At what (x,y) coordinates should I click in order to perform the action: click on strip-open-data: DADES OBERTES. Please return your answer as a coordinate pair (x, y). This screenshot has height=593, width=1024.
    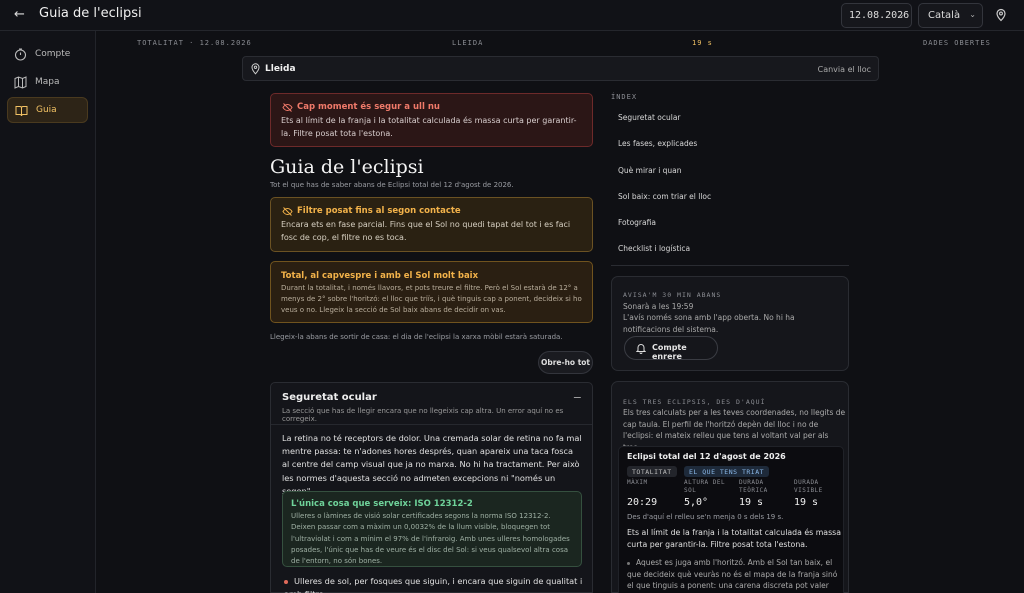
    Looking at the image, I should click on (957, 43).